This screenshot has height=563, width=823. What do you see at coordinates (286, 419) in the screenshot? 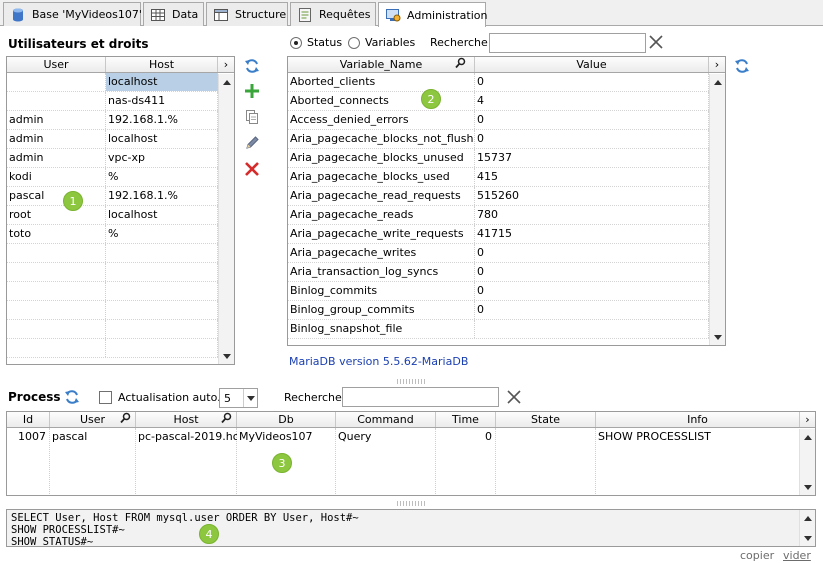
I see `column-header-db: Db` at bounding box center [286, 419].